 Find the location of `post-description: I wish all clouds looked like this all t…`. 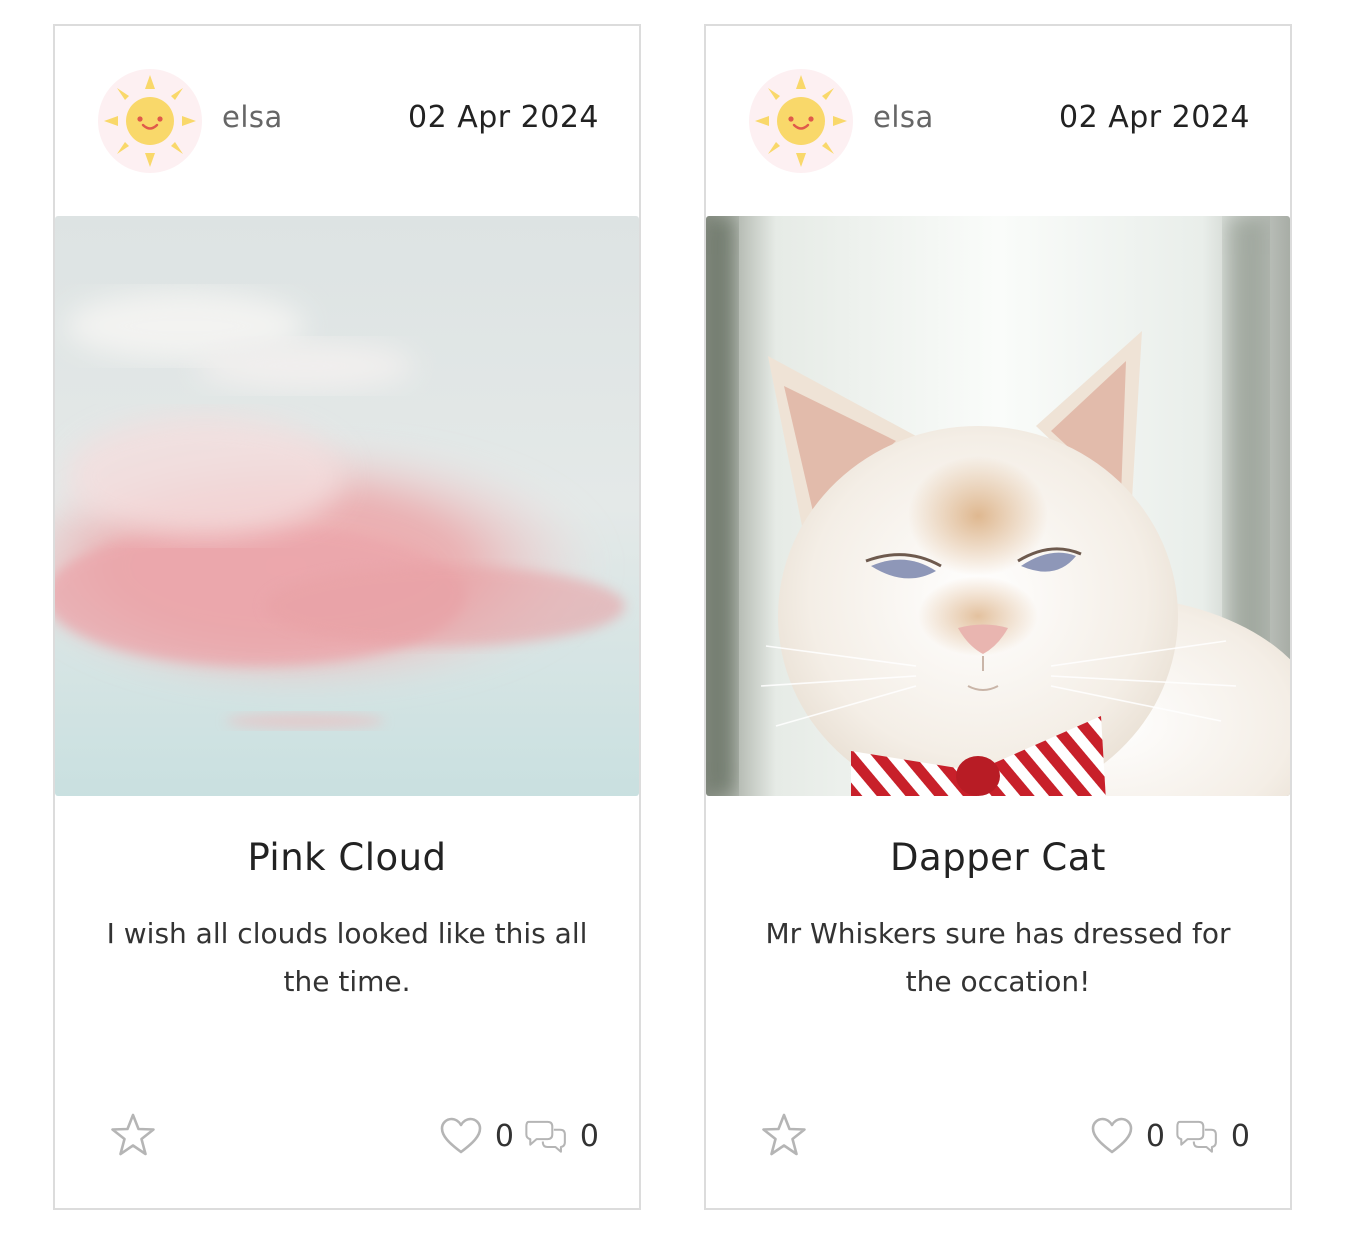

post-description: I wish all clouds looked like this all t… is located at coordinates (347, 957).